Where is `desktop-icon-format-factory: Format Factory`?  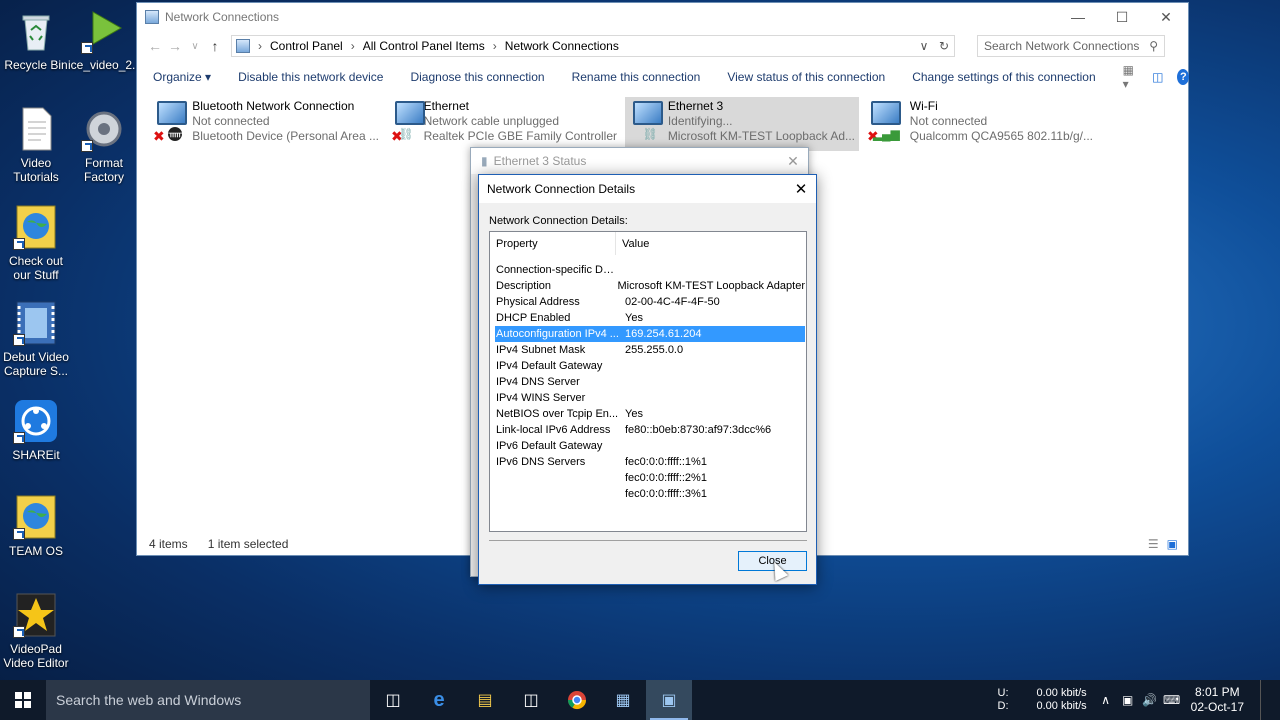 desktop-icon-format-factory: Format Factory is located at coordinates (104, 145).